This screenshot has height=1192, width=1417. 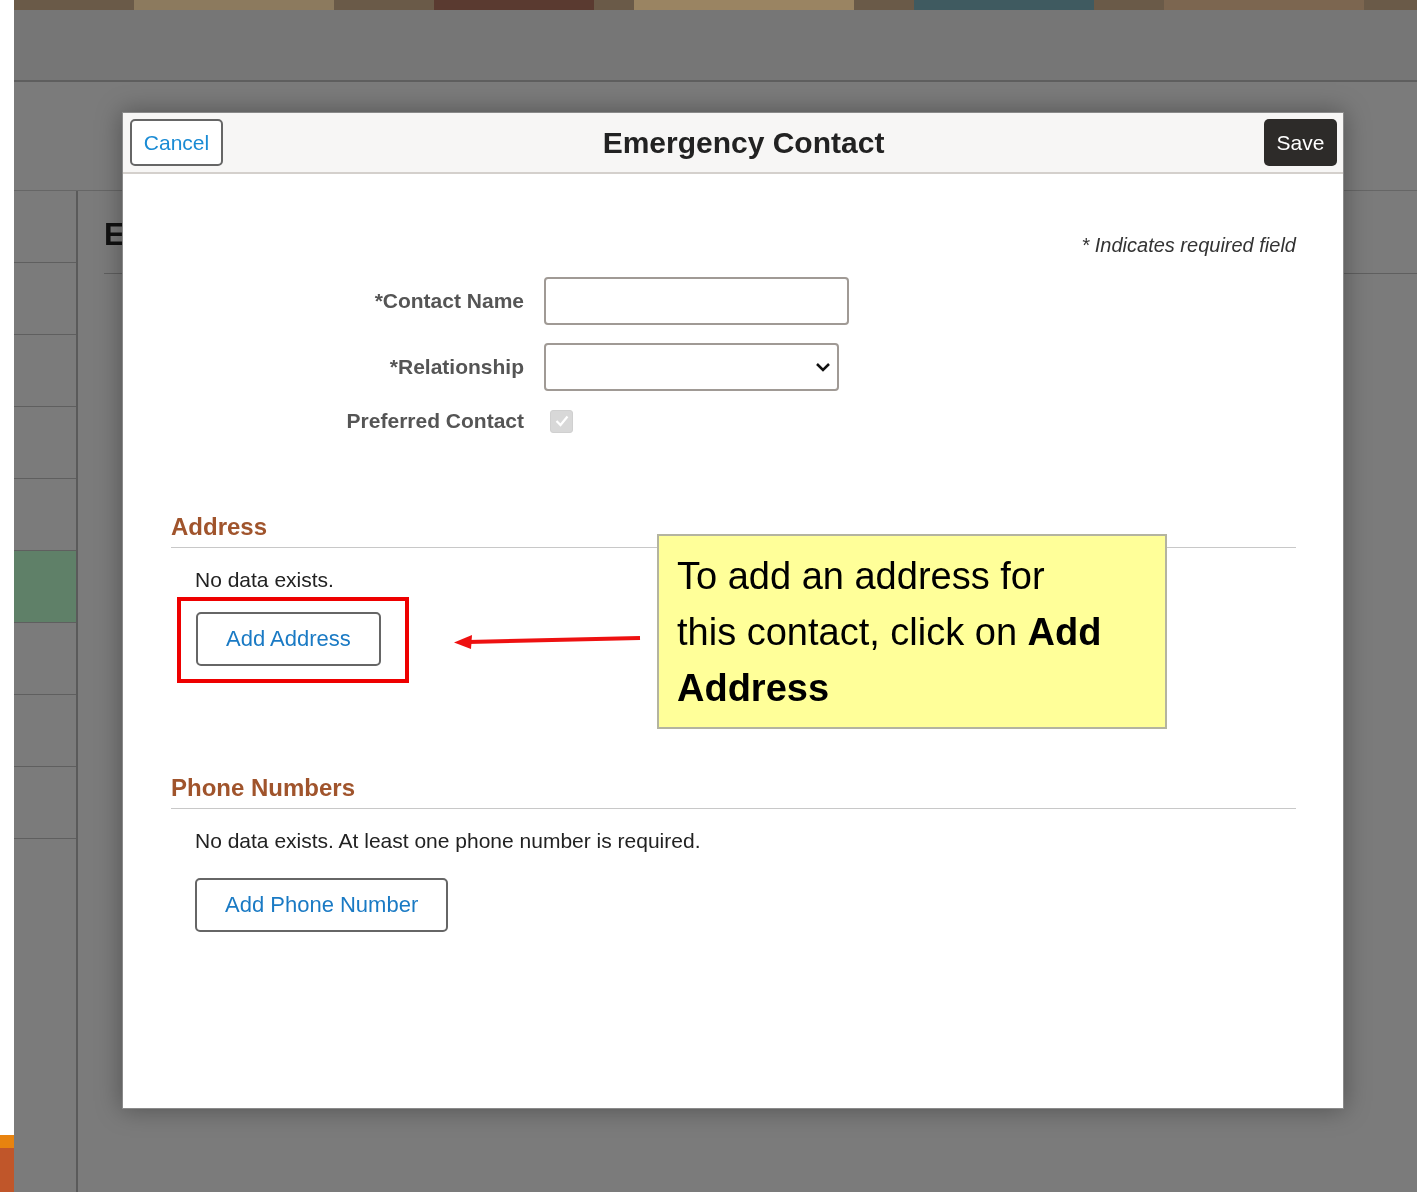 What do you see at coordinates (449, 301) in the screenshot?
I see `field-label: *Contact Name` at bounding box center [449, 301].